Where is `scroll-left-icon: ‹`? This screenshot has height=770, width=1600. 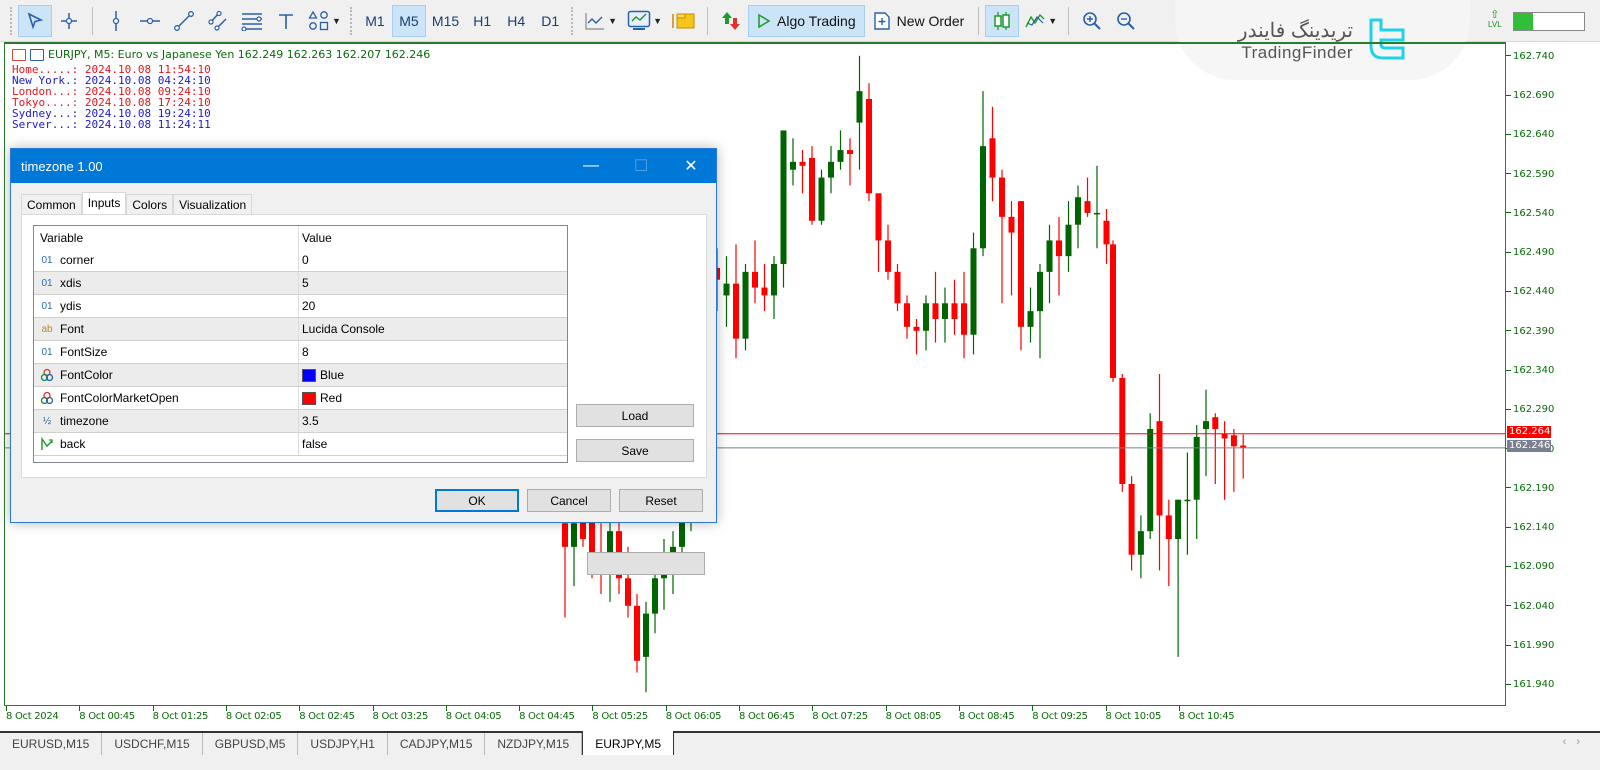
scroll-left-icon: ‹ is located at coordinates (1565, 742).